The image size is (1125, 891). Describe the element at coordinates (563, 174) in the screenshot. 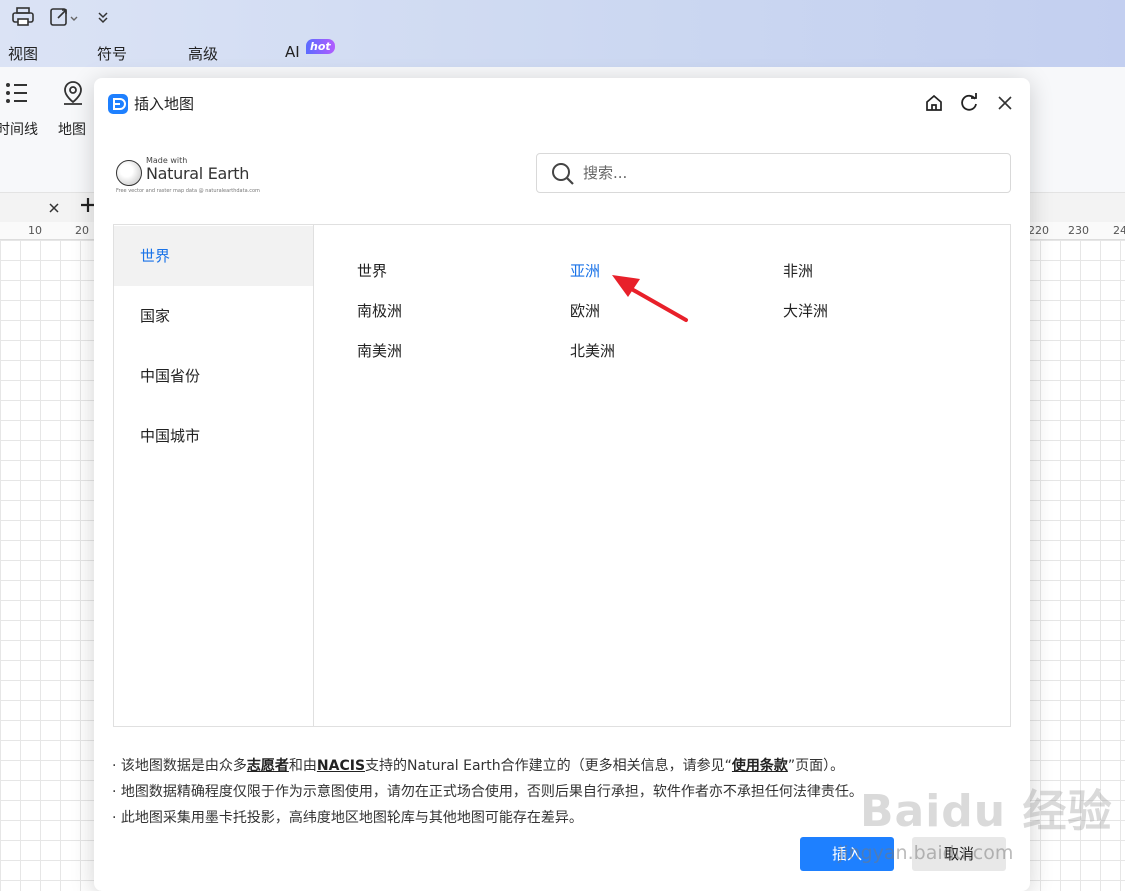

I see `search-icon` at that location.